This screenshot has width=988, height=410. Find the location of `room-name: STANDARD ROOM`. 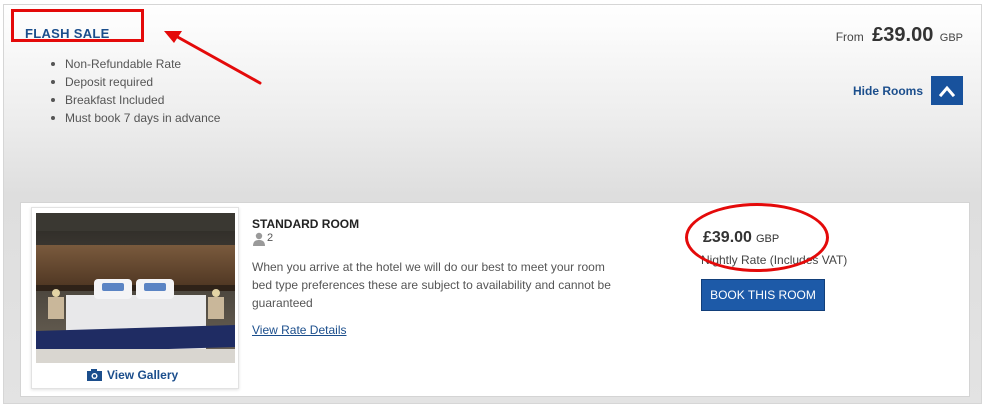

room-name: STANDARD ROOM is located at coordinates (306, 224).